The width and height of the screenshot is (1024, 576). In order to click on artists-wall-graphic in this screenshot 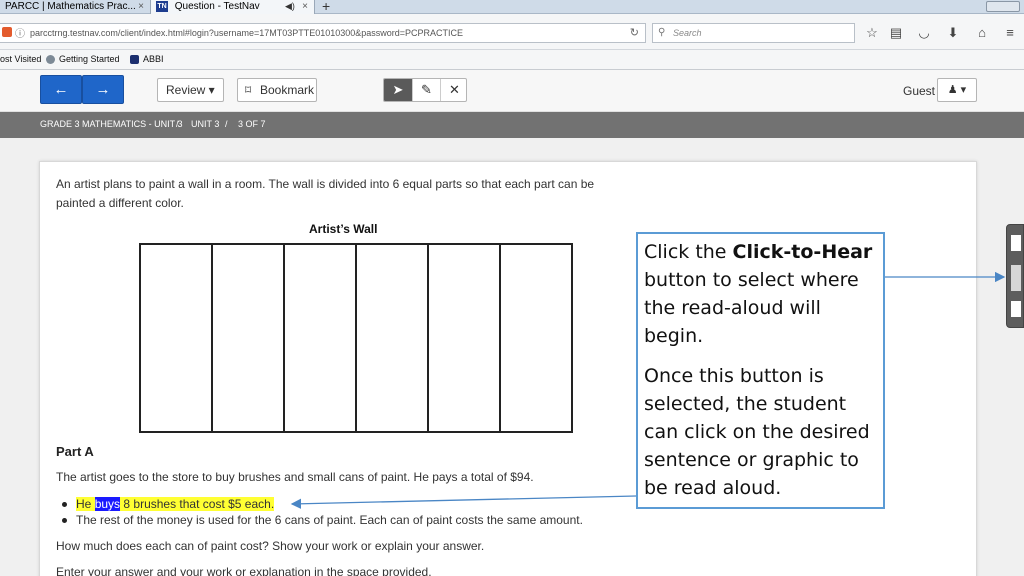, I will do `click(356, 338)`.